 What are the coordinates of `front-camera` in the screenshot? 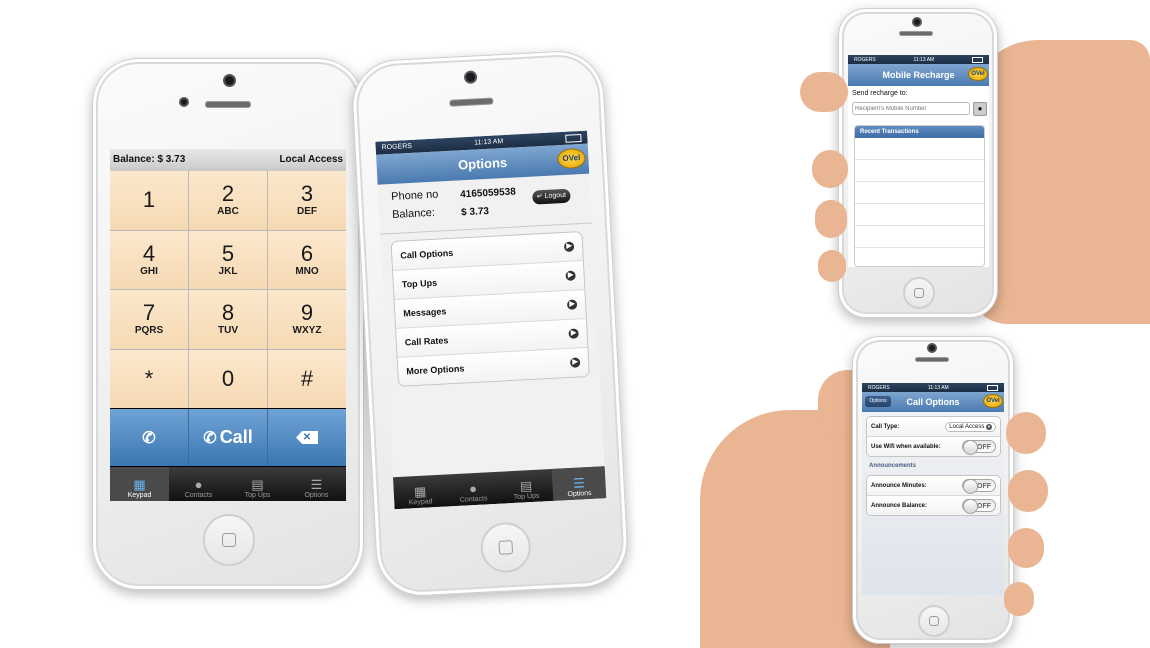 It's located at (229, 80).